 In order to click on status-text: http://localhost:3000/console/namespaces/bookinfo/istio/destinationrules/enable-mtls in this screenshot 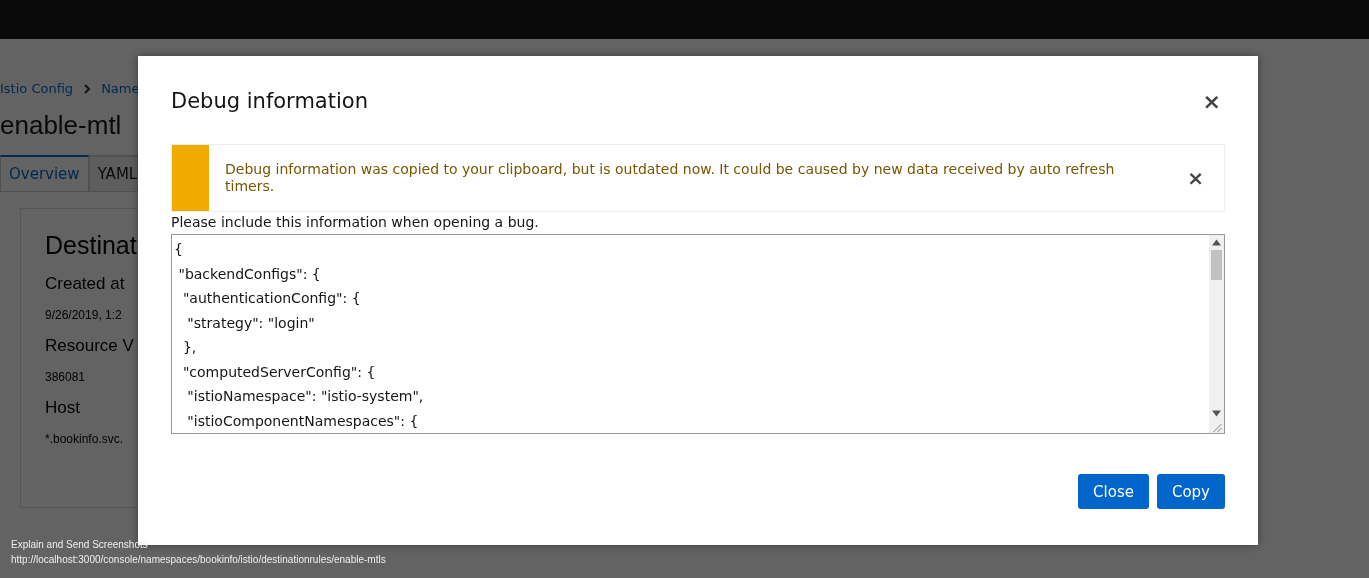, I will do `click(198, 560)`.